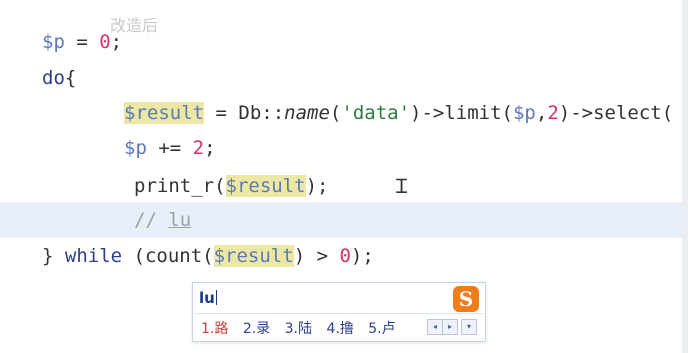 This screenshot has height=353, width=688. I want to click on code-line-5: print_r($result);, so click(344, 186).